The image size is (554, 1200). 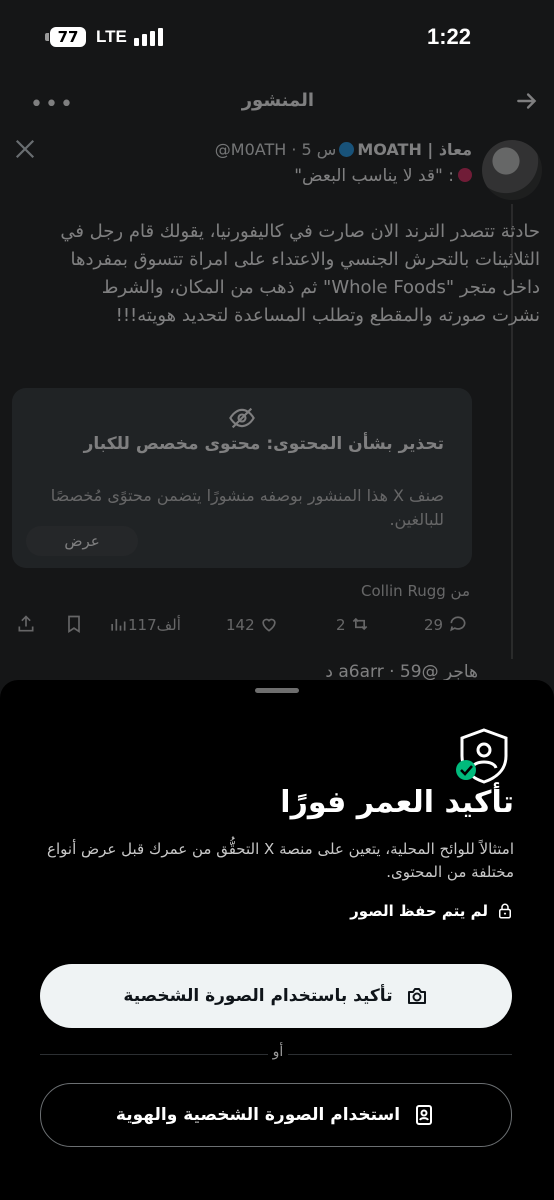 I want to click on privacy-note: لم يتم حفظ الصور, so click(x=432, y=911).